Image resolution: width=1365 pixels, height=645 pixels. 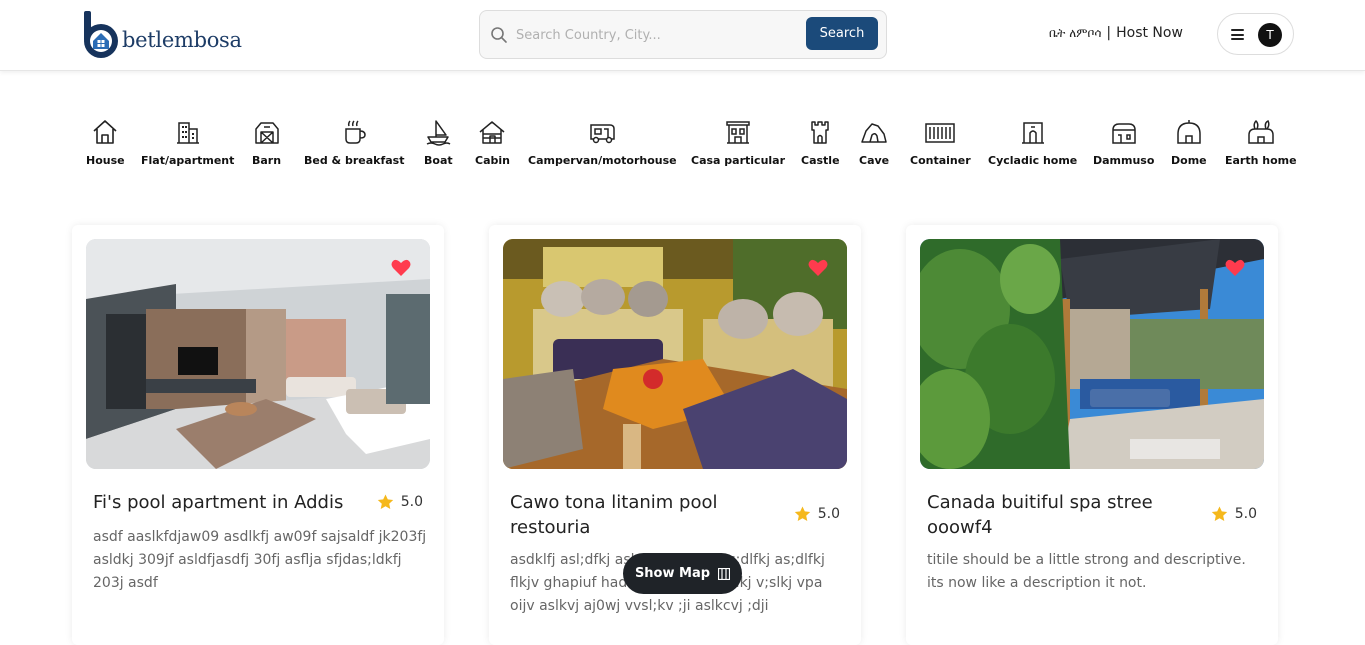 I want to click on category-cabin: Cabin, so click(x=492, y=142).